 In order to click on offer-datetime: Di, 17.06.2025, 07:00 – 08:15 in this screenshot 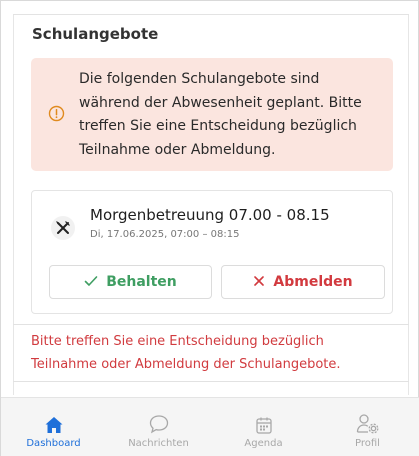, I will do `click(165, 234)`.